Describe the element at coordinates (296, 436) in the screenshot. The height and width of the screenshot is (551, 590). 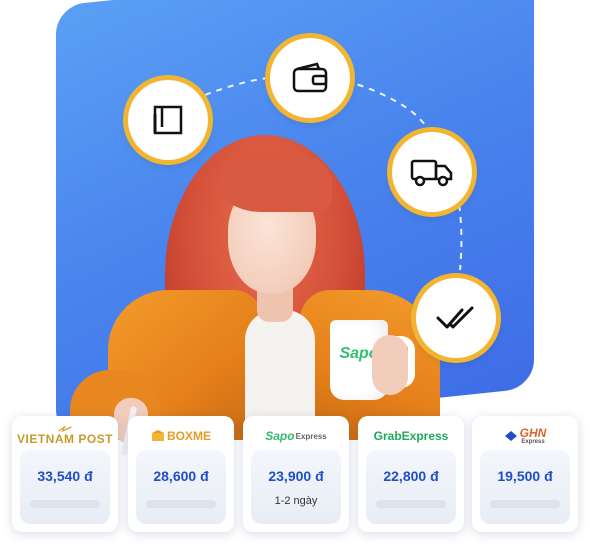
I see `sapo-express-logo: Sapo Express` at that location.